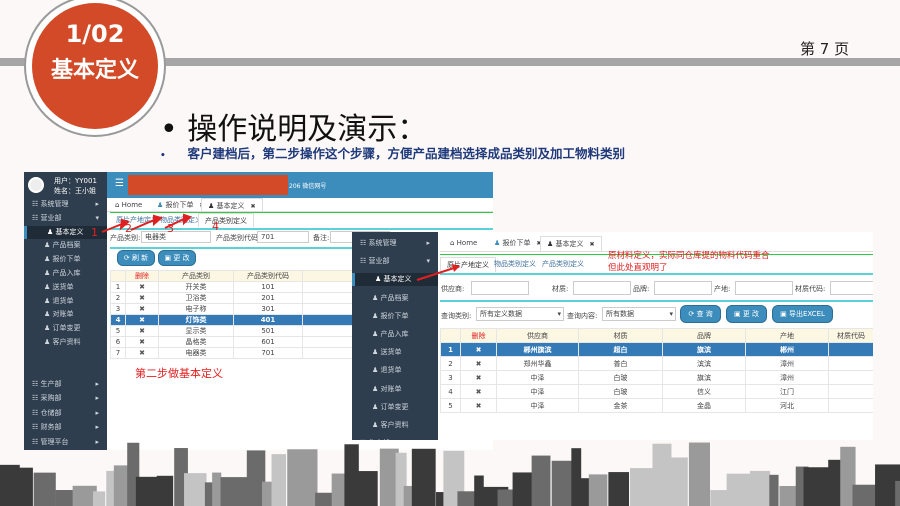 The image size is (900, 506). What do you see at coordinates (438, 272) in the screenshot?
I see `annotation-arrow` at bounding box center [438, 272].